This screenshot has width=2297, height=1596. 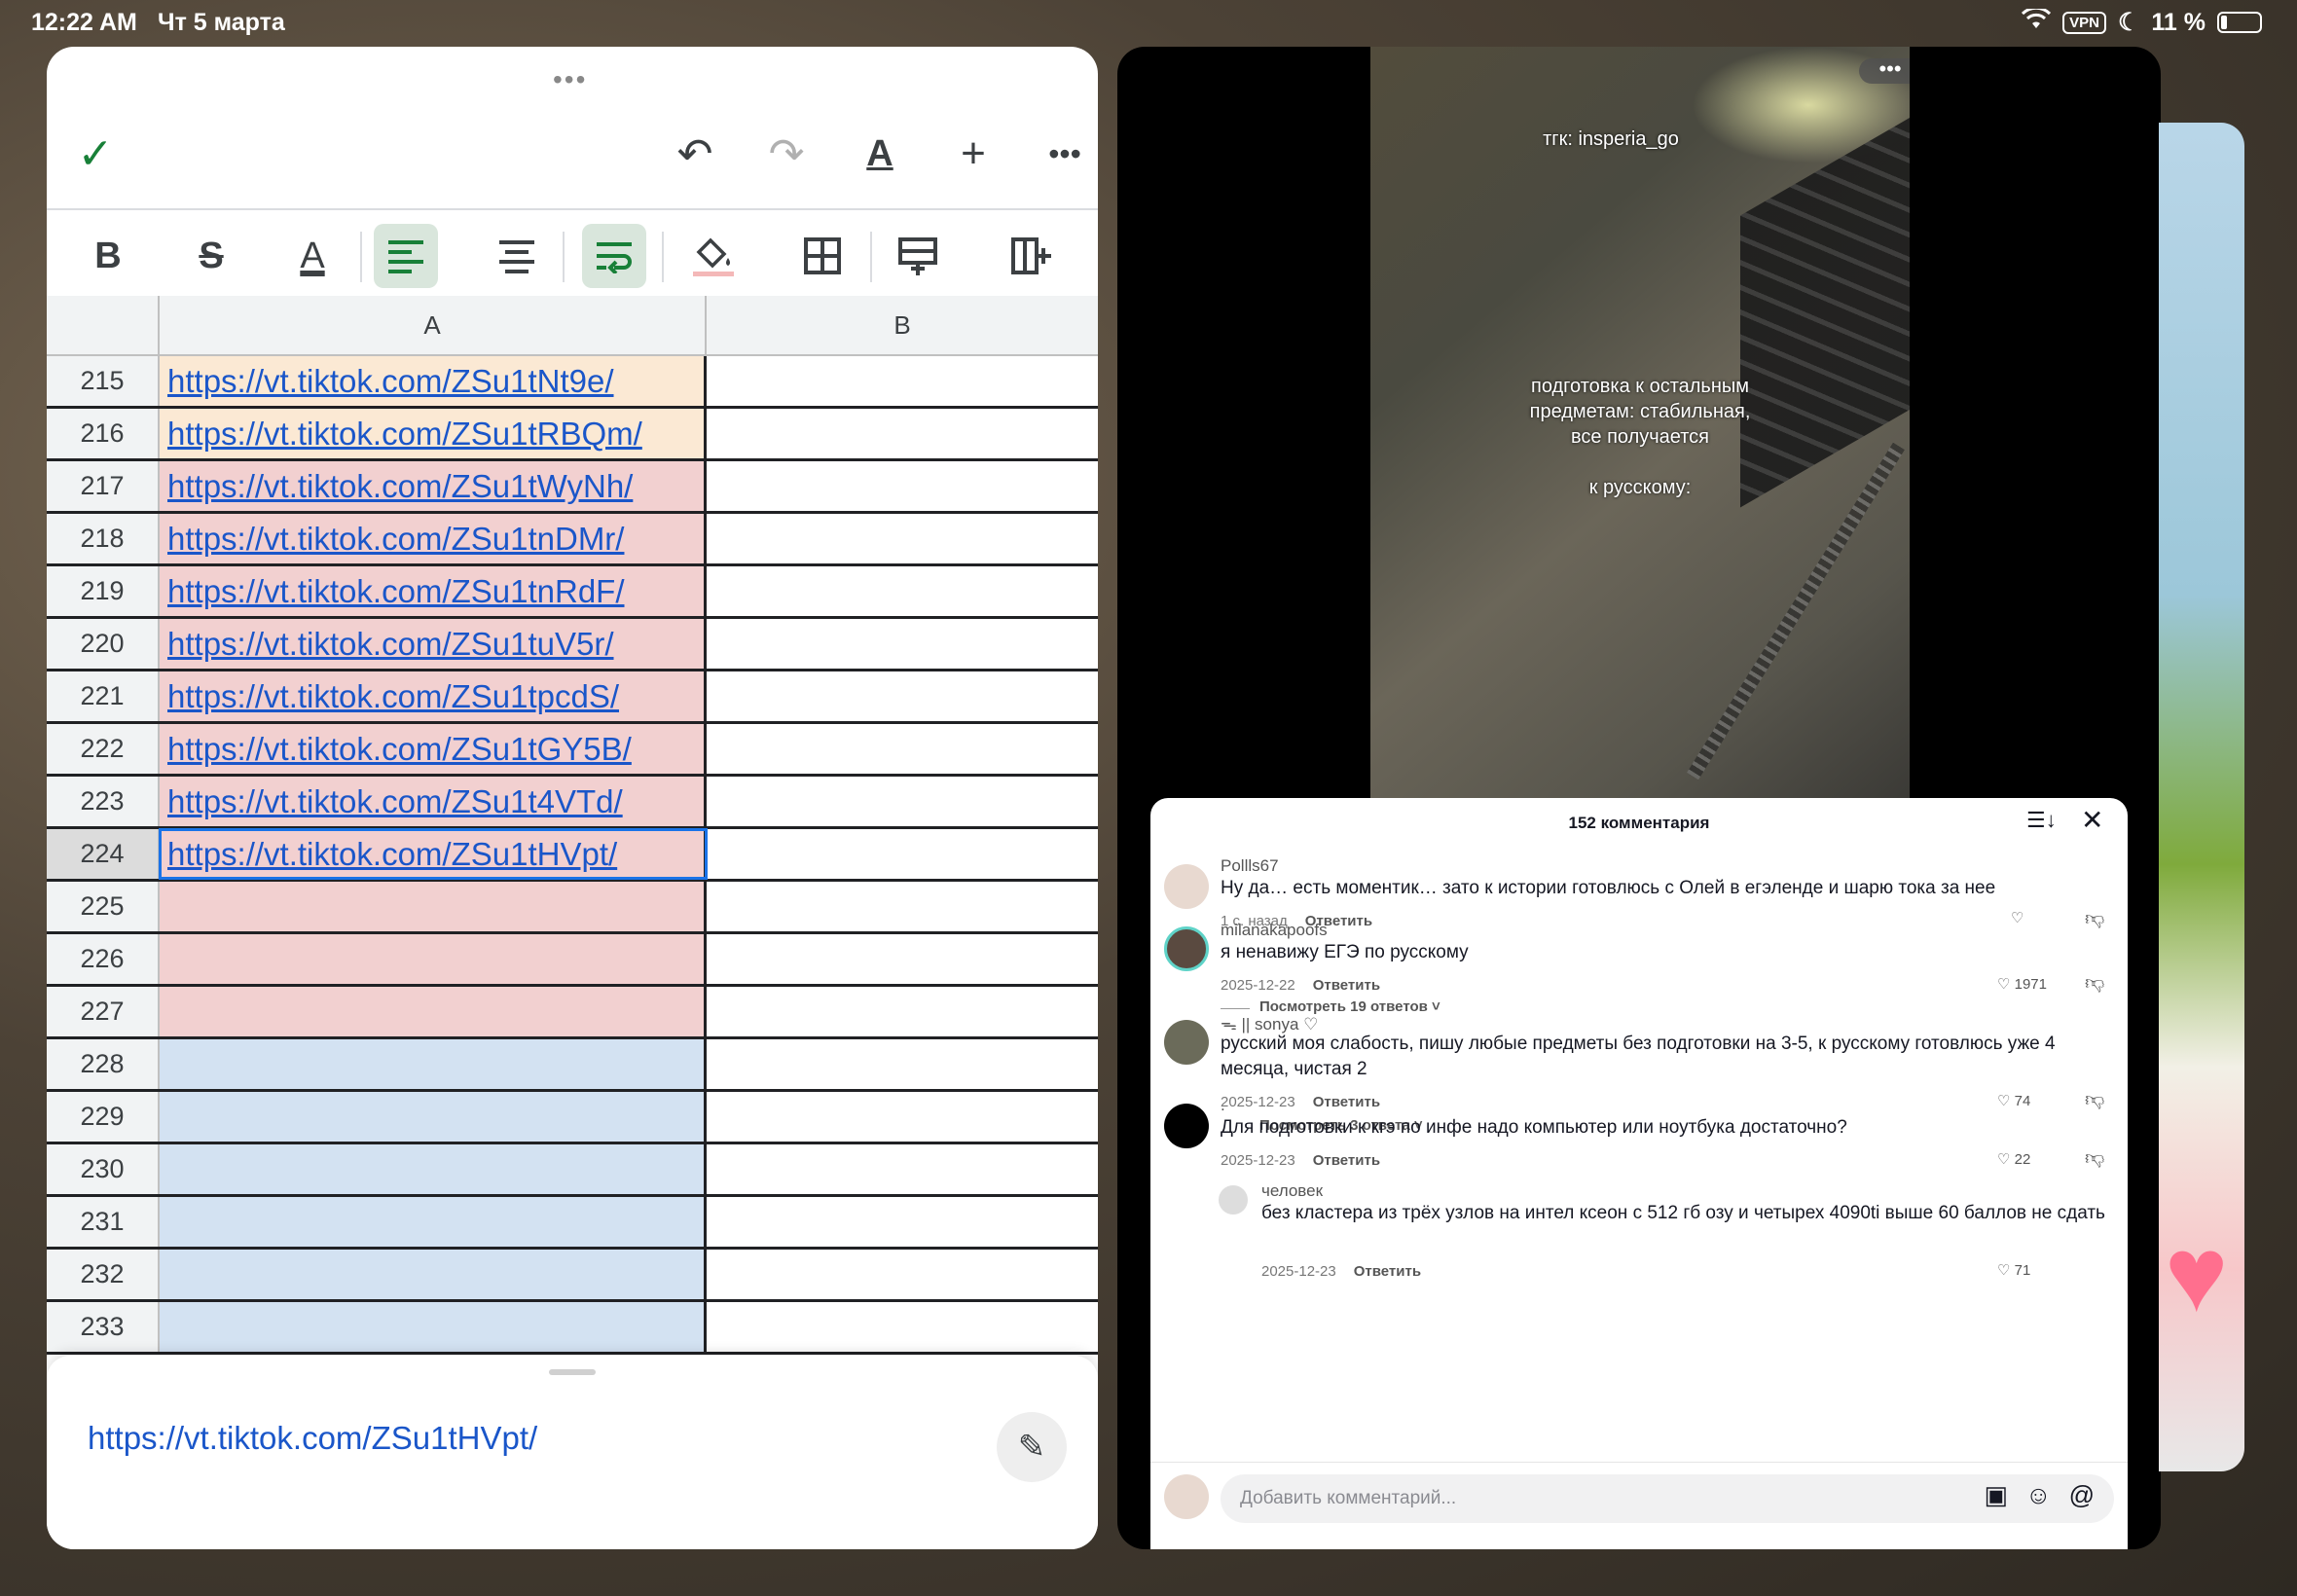 What do you see at coordinates (918, 256) in the screenshot?
I see `insert-row-icon` at bounding box center [918, 256].